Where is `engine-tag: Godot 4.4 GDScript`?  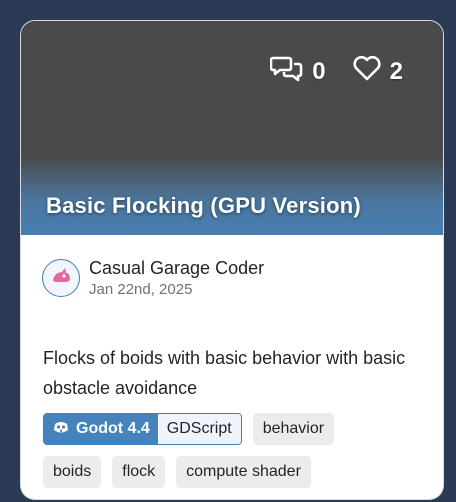 engine-tag: Godot 4.4 GDScript is located at coordinates (142, 429).